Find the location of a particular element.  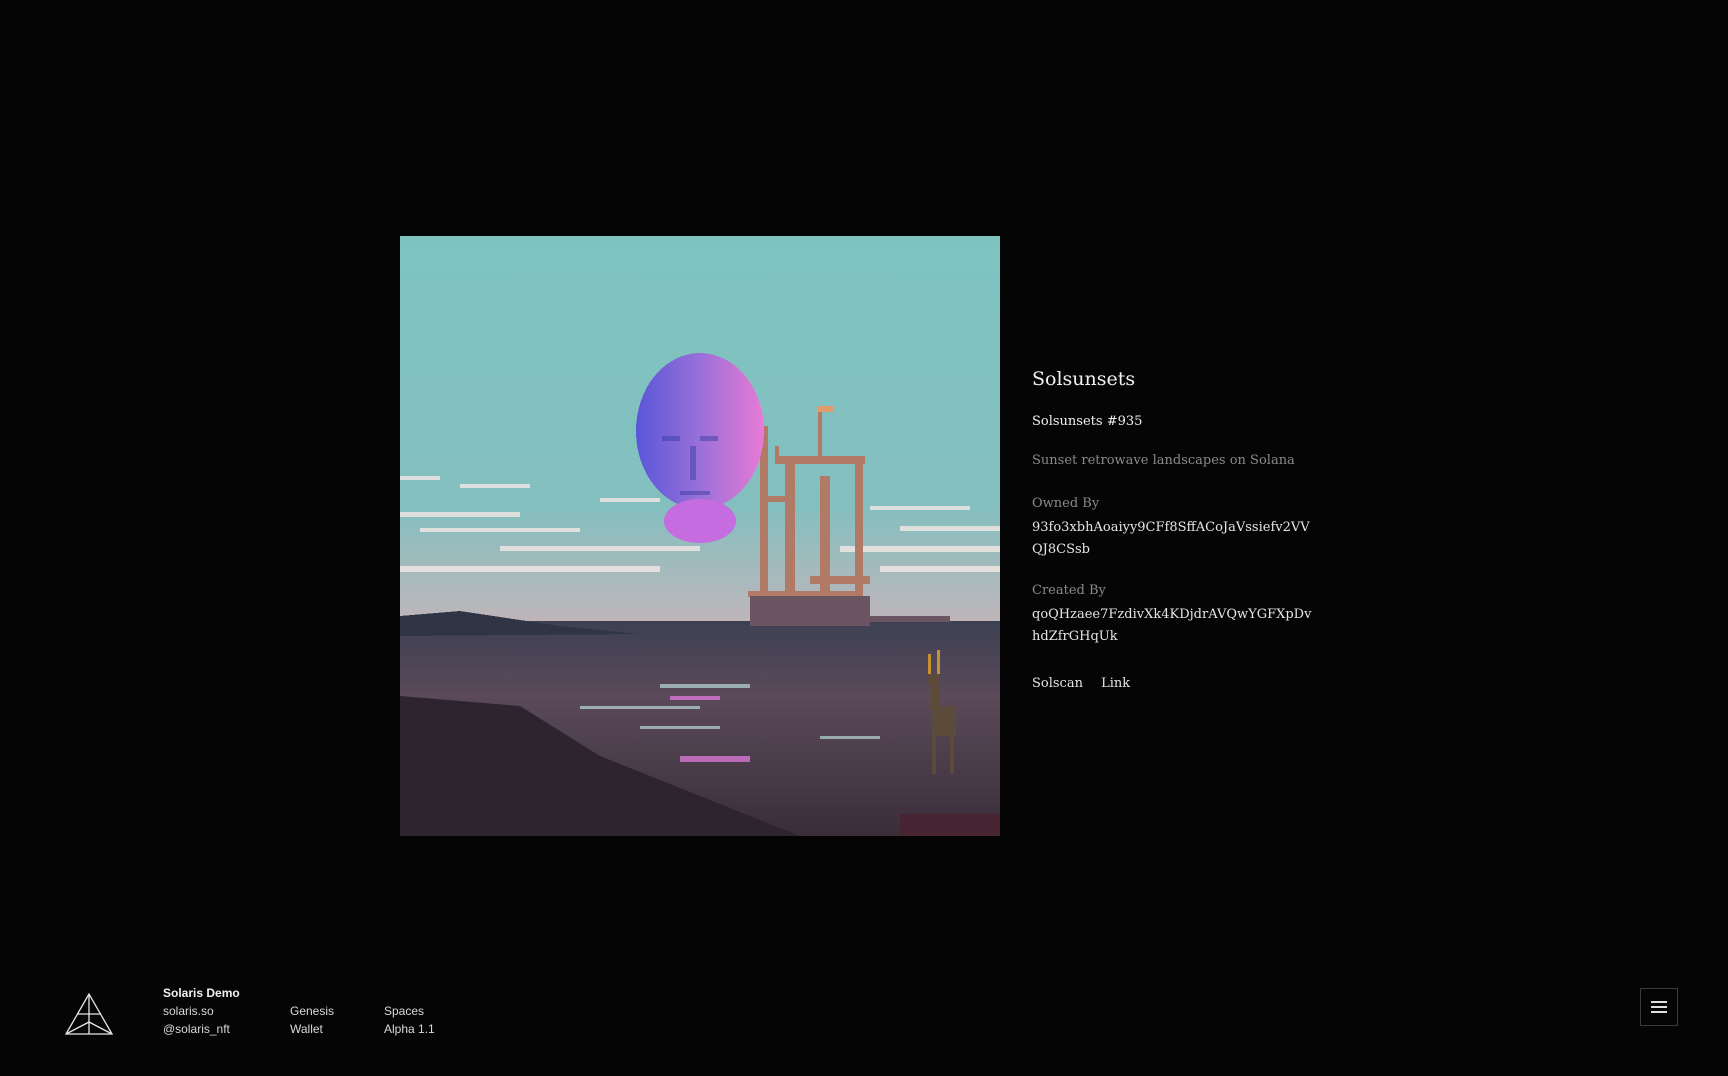

hamburger-menu-icon is located at coordinates (1659, 1007).